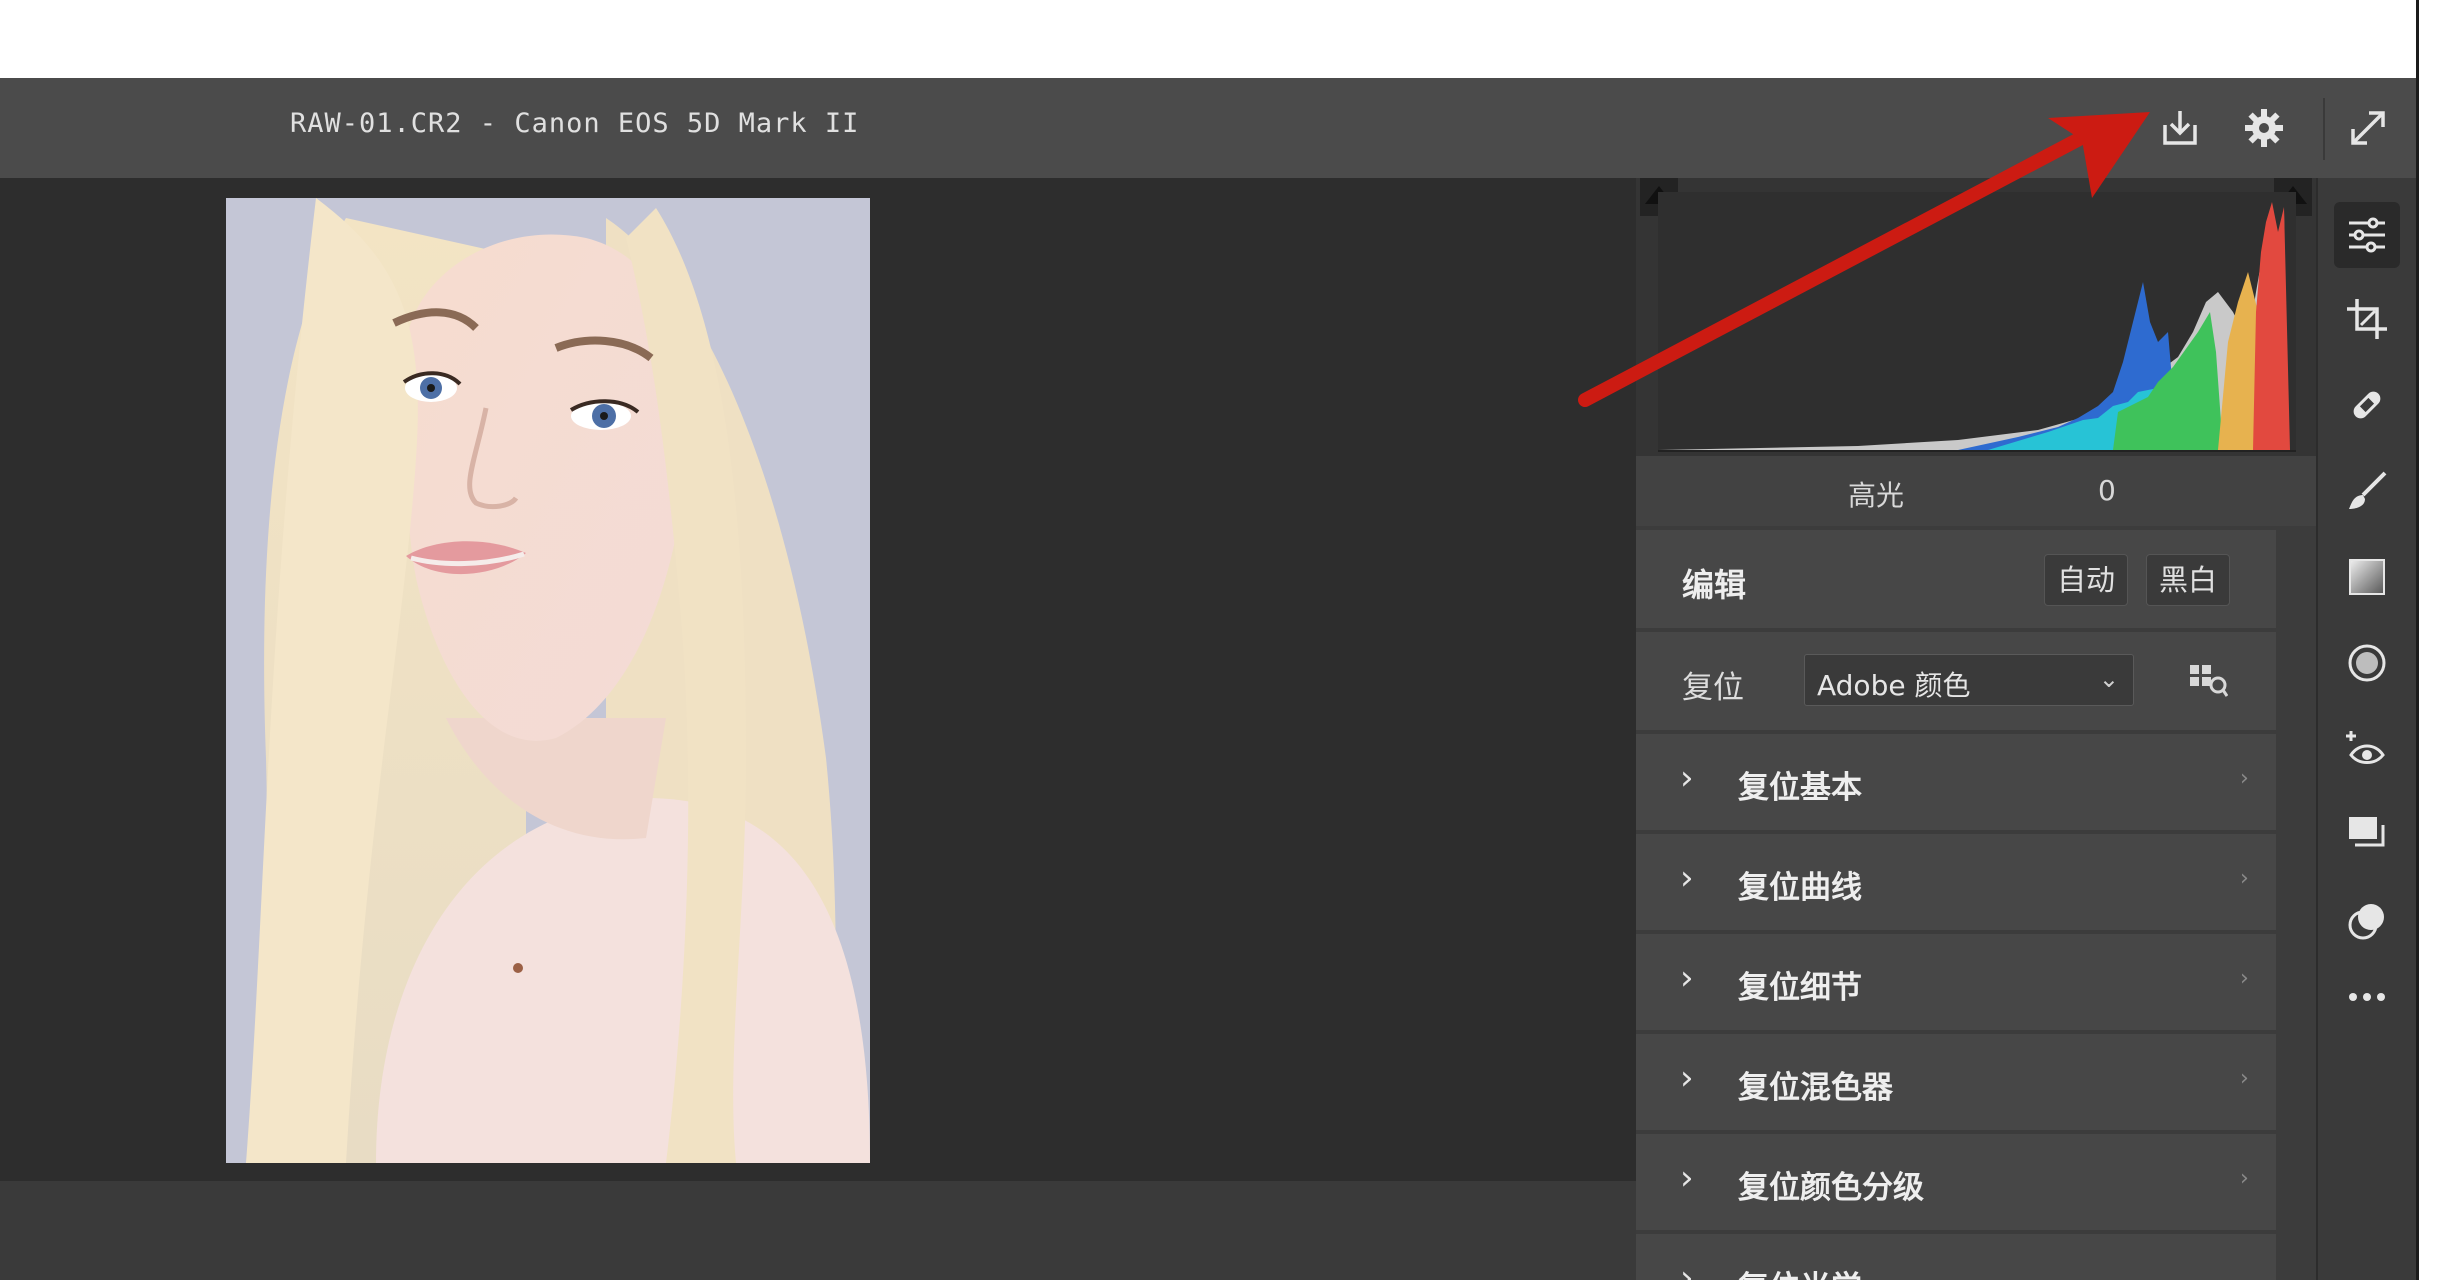  Describe the element at coordinates (1976, 491) in the screenshot. I see `histogram-readout: 高光 0` at that location.